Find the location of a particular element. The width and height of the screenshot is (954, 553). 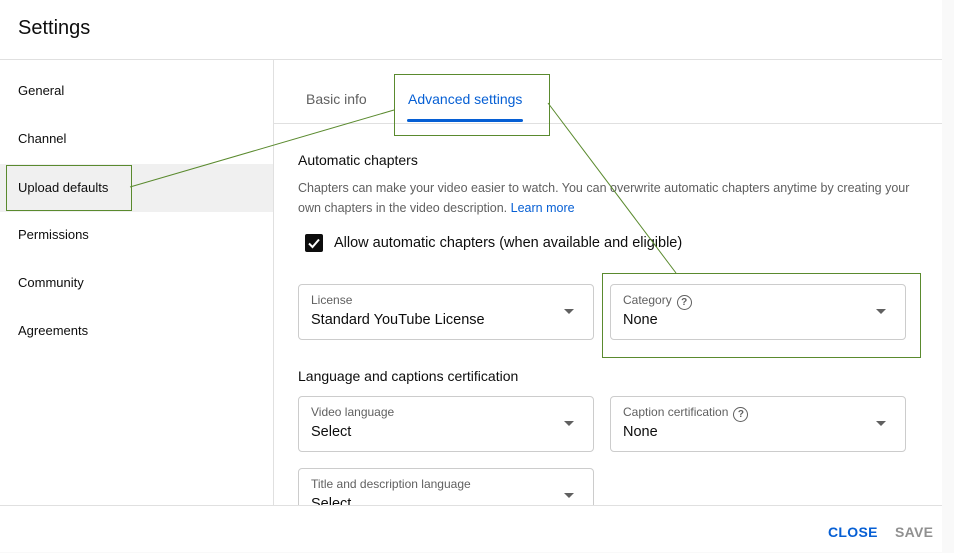

caption-certification-value: None is located at coordinates (640, 432).